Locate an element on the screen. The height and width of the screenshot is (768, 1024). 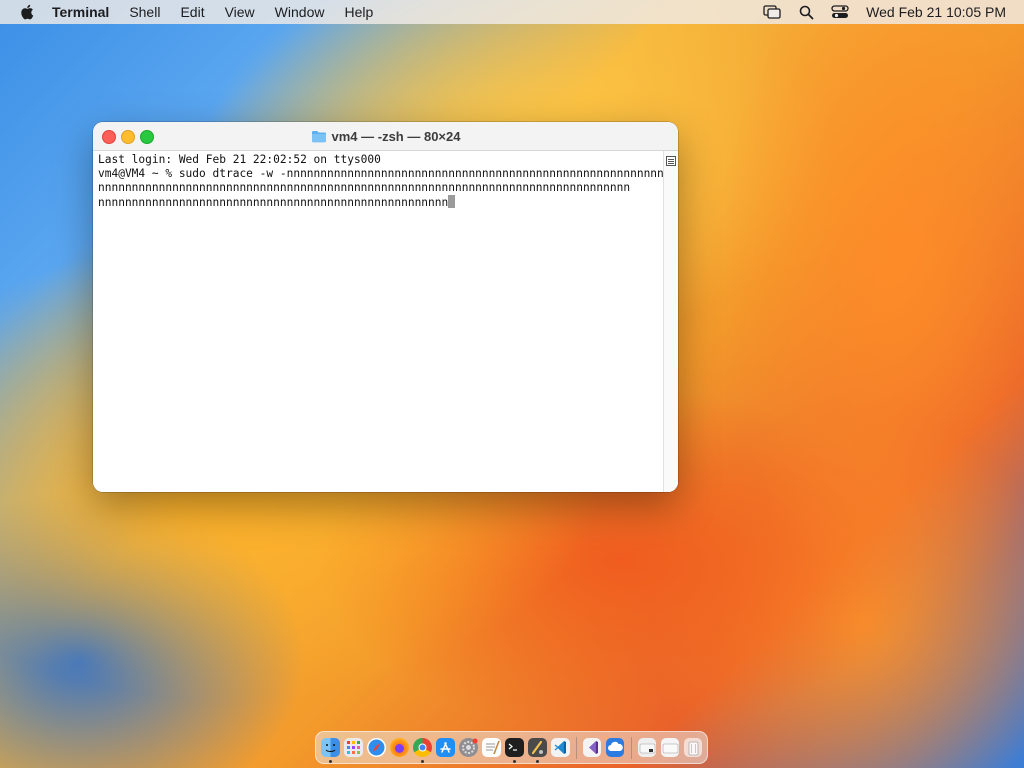
terminal-scrollbar is located at coordinates (670, 321).